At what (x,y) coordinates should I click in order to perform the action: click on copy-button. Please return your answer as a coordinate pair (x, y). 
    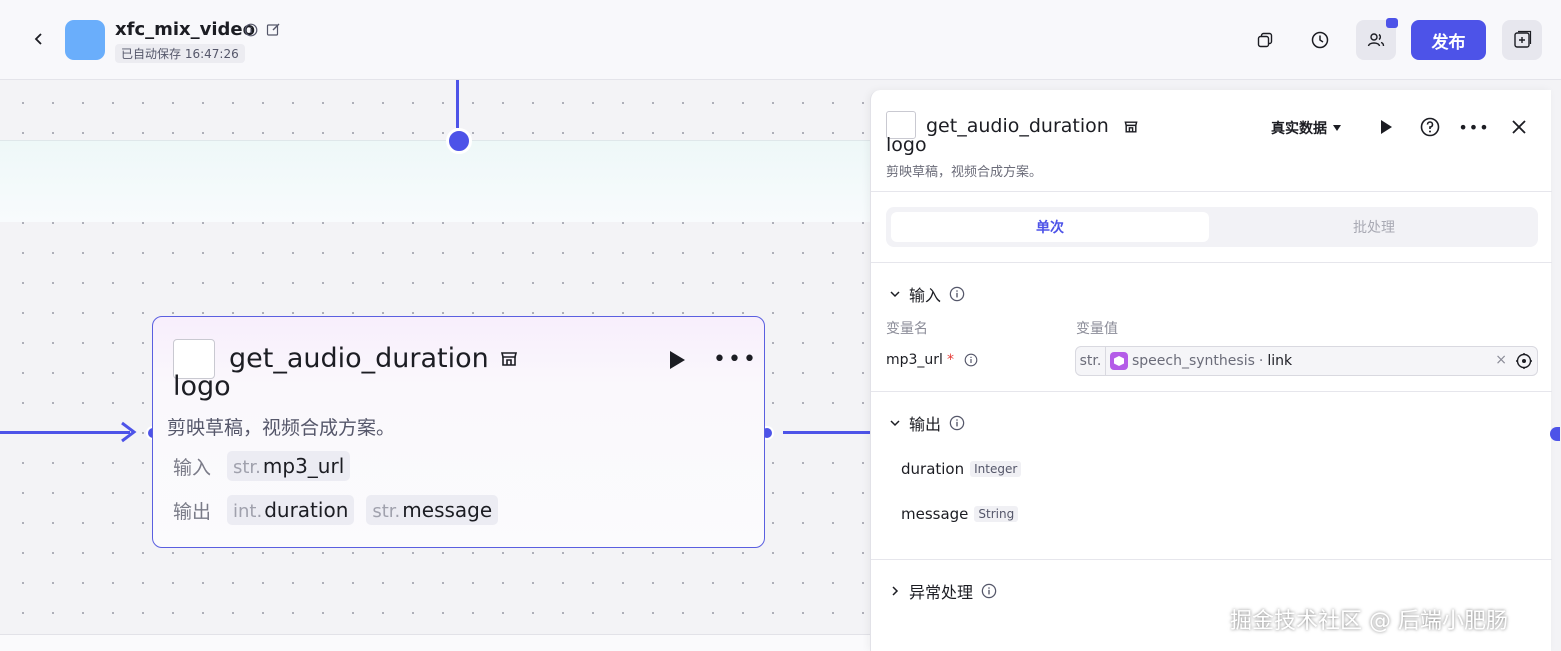
    Looking at the image, I should click on (1265, 40).